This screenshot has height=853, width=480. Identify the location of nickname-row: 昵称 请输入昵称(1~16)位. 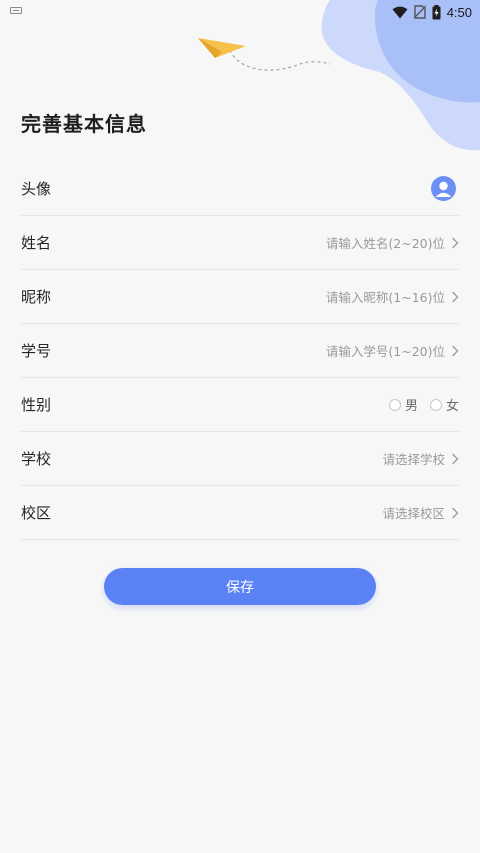
(240, 297).